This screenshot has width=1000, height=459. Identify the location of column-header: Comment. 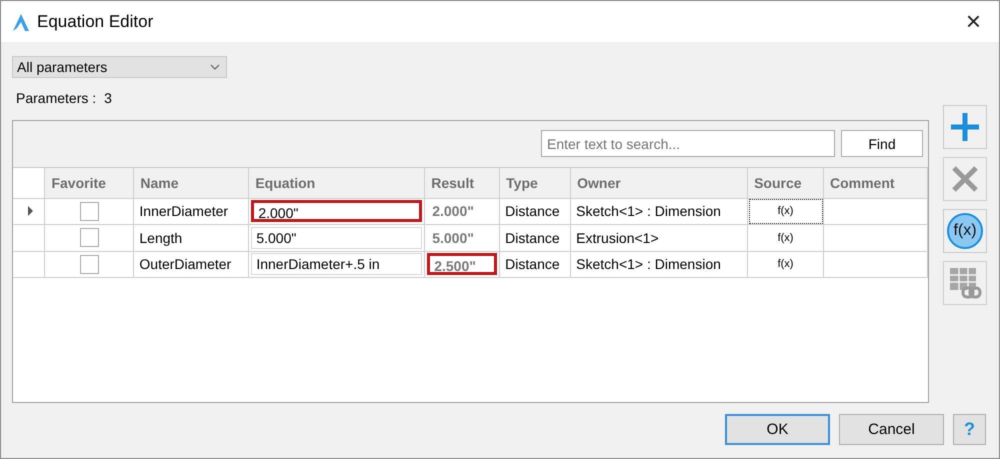
(876, 183).